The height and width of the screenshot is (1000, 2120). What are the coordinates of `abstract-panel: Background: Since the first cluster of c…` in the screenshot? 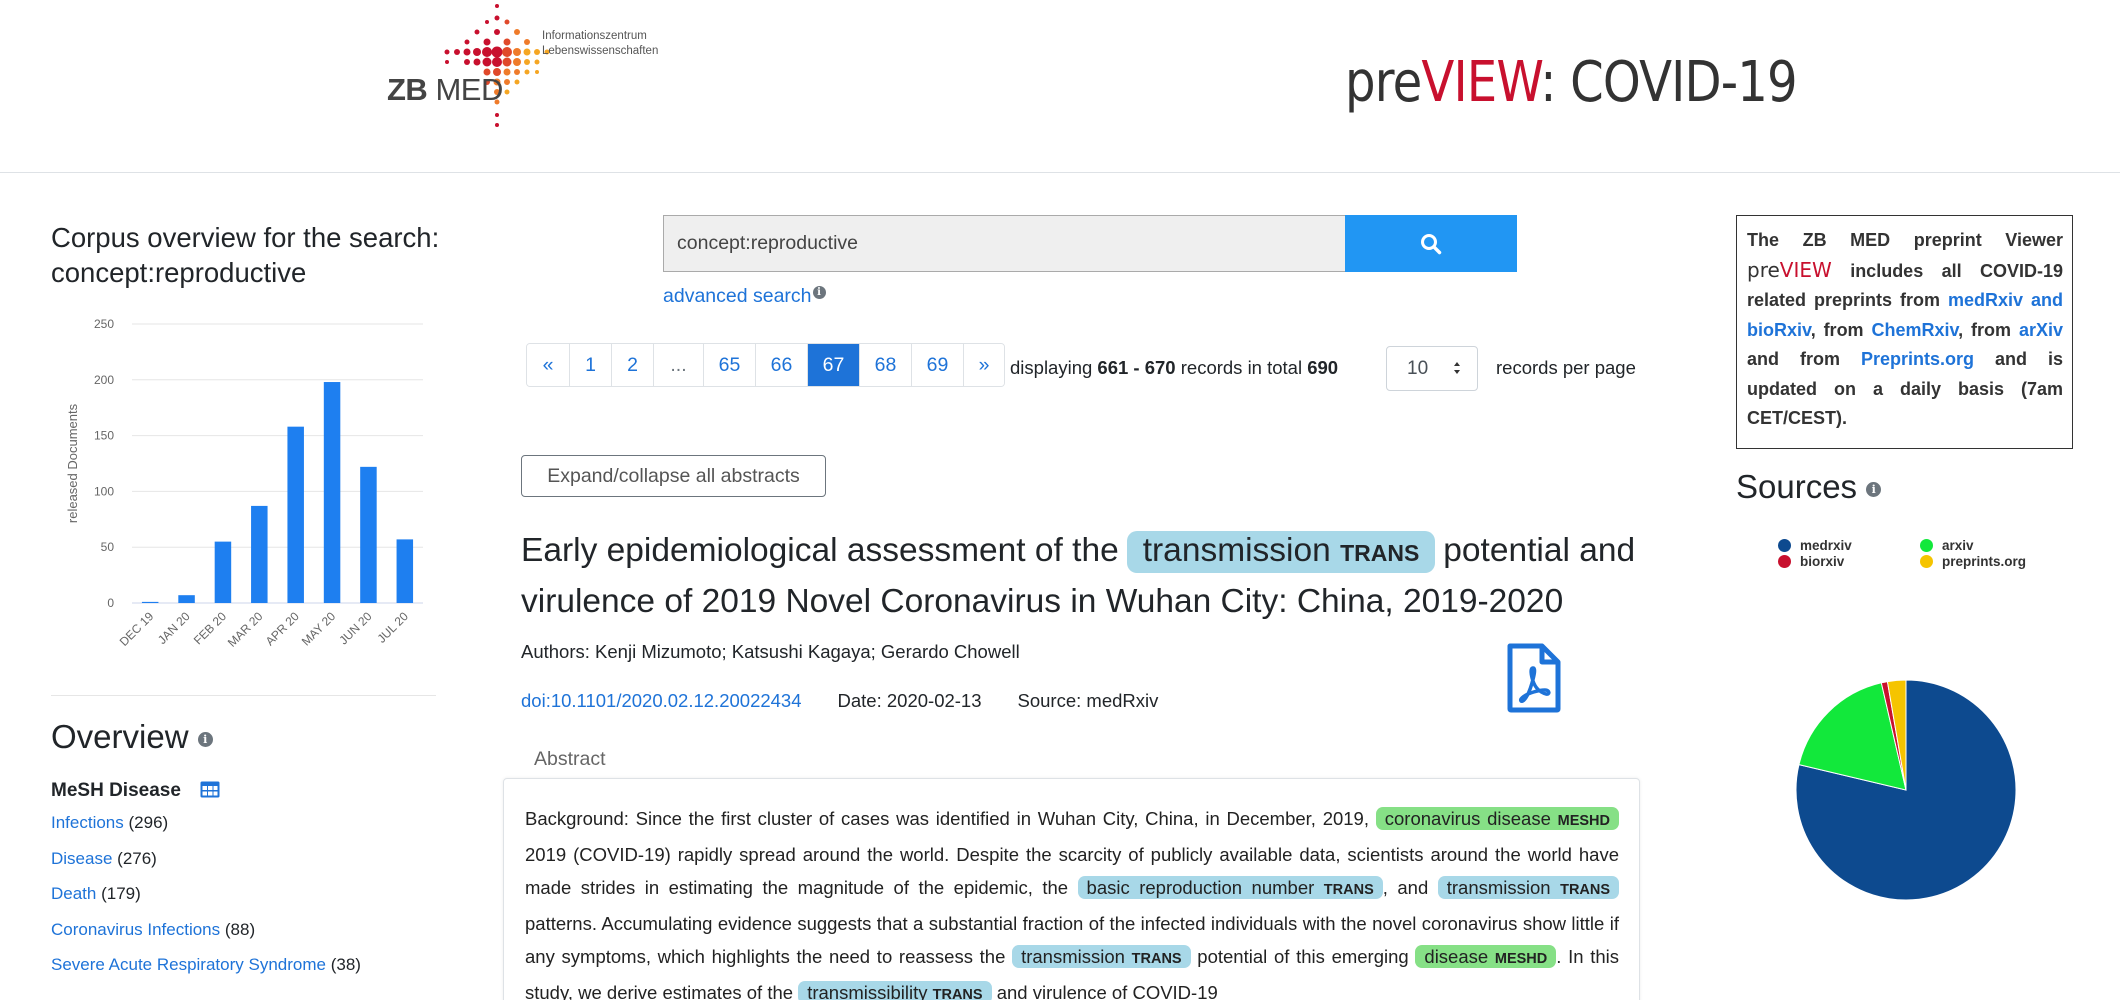 It's located at (1071, 889).